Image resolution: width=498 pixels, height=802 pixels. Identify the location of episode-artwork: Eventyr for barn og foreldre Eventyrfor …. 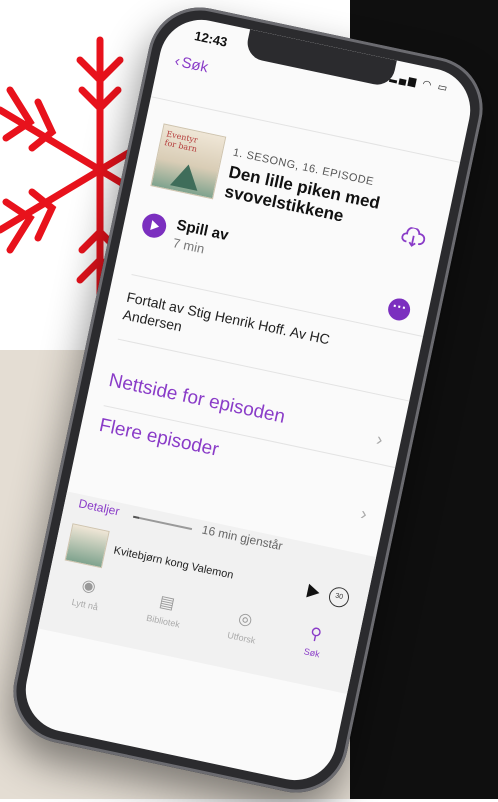
(188, 161).